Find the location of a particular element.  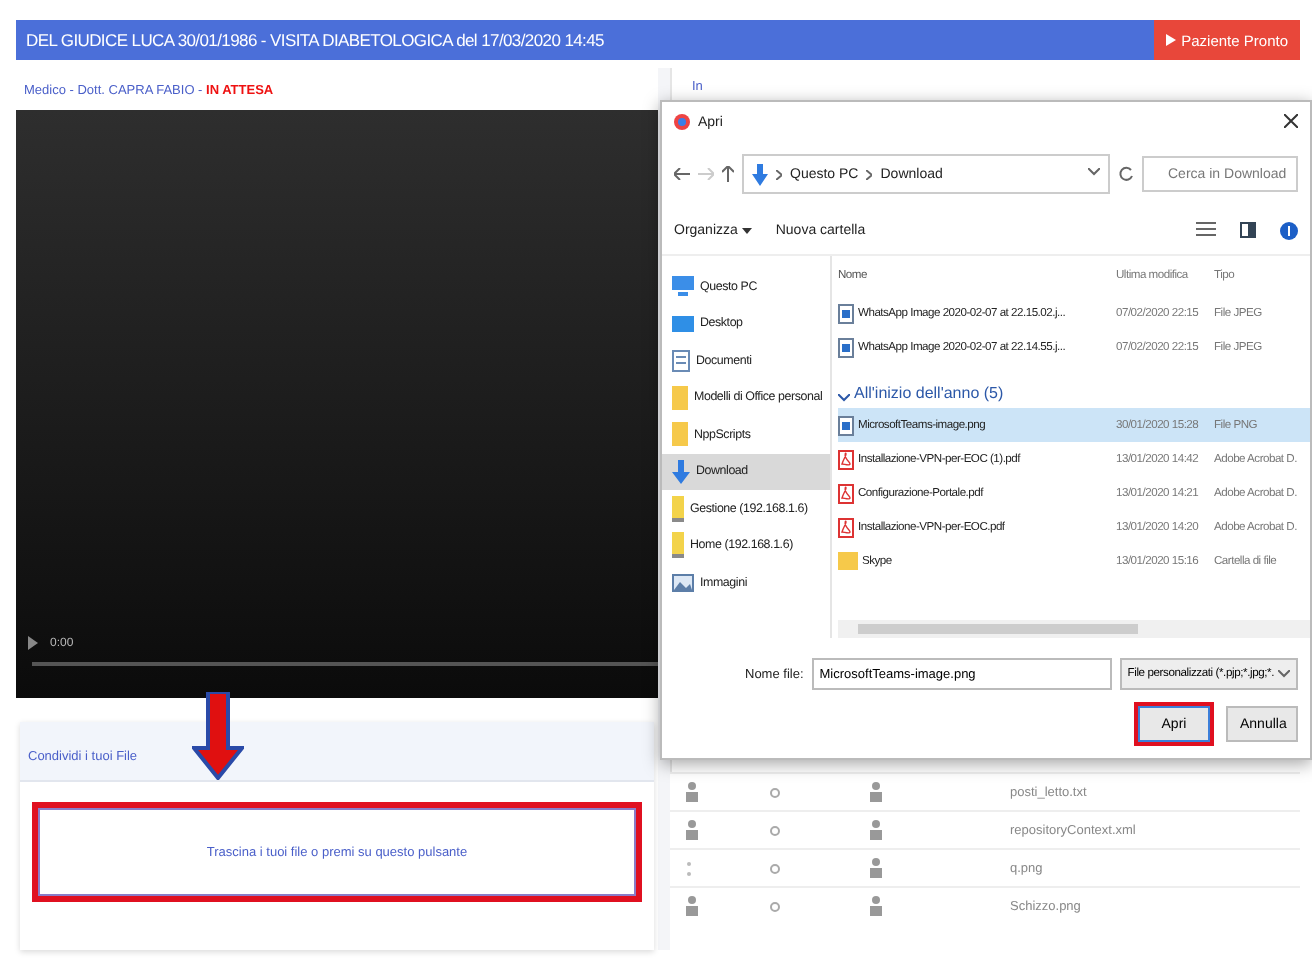

refresh-icon is located at coordinates (1126, 174).